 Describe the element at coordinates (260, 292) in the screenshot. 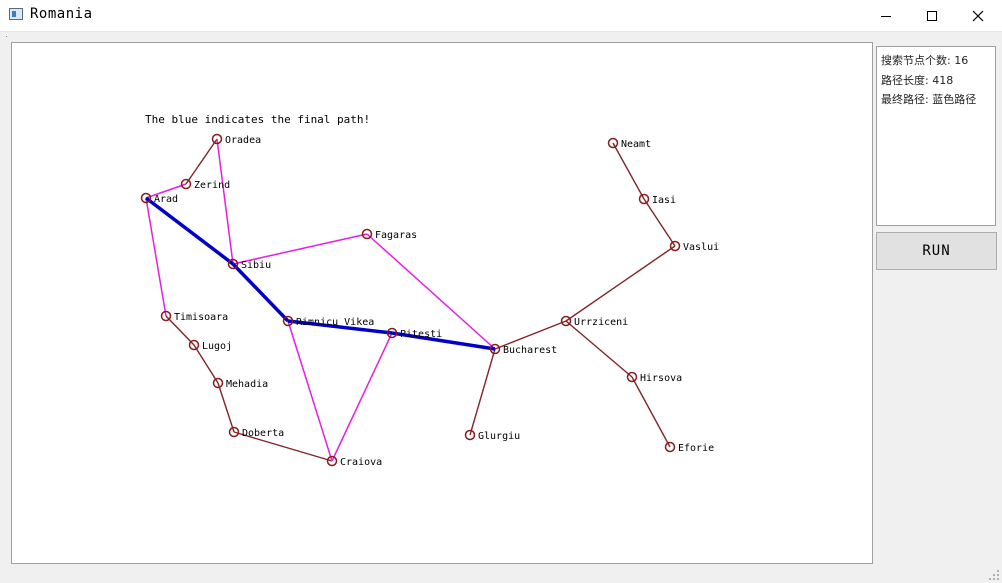

I see `edge-sibiu-rimnicu` at that location.